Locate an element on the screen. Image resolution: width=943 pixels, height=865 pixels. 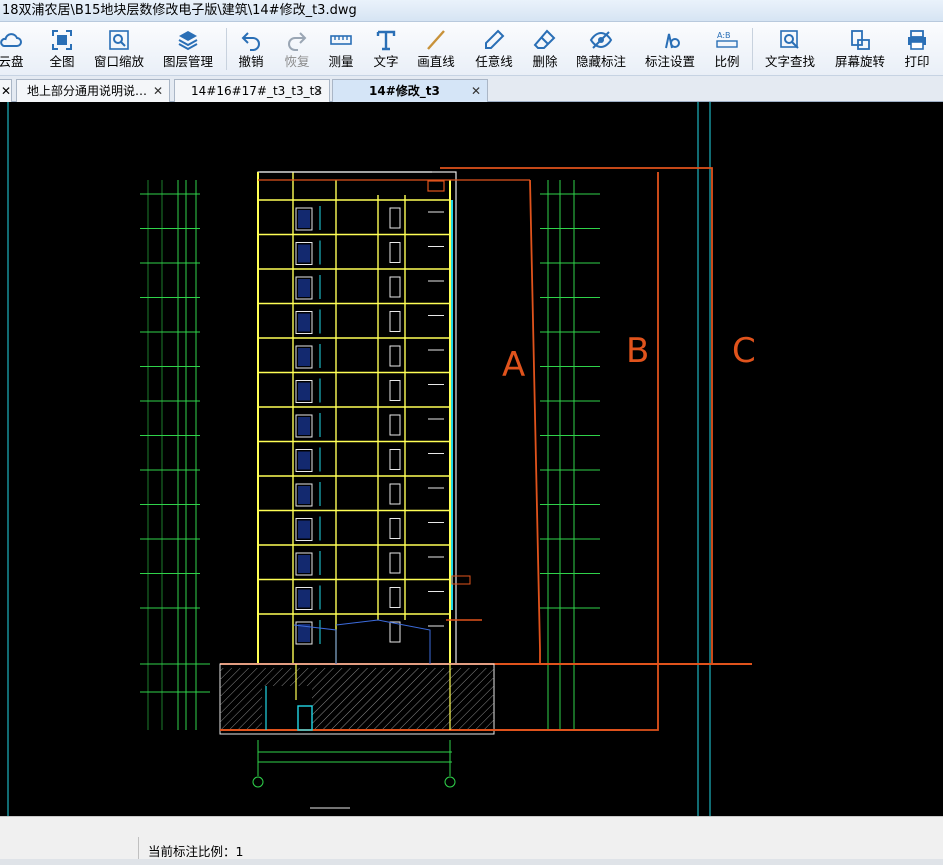
fit-view-icon is located at coordinates (62, 39).